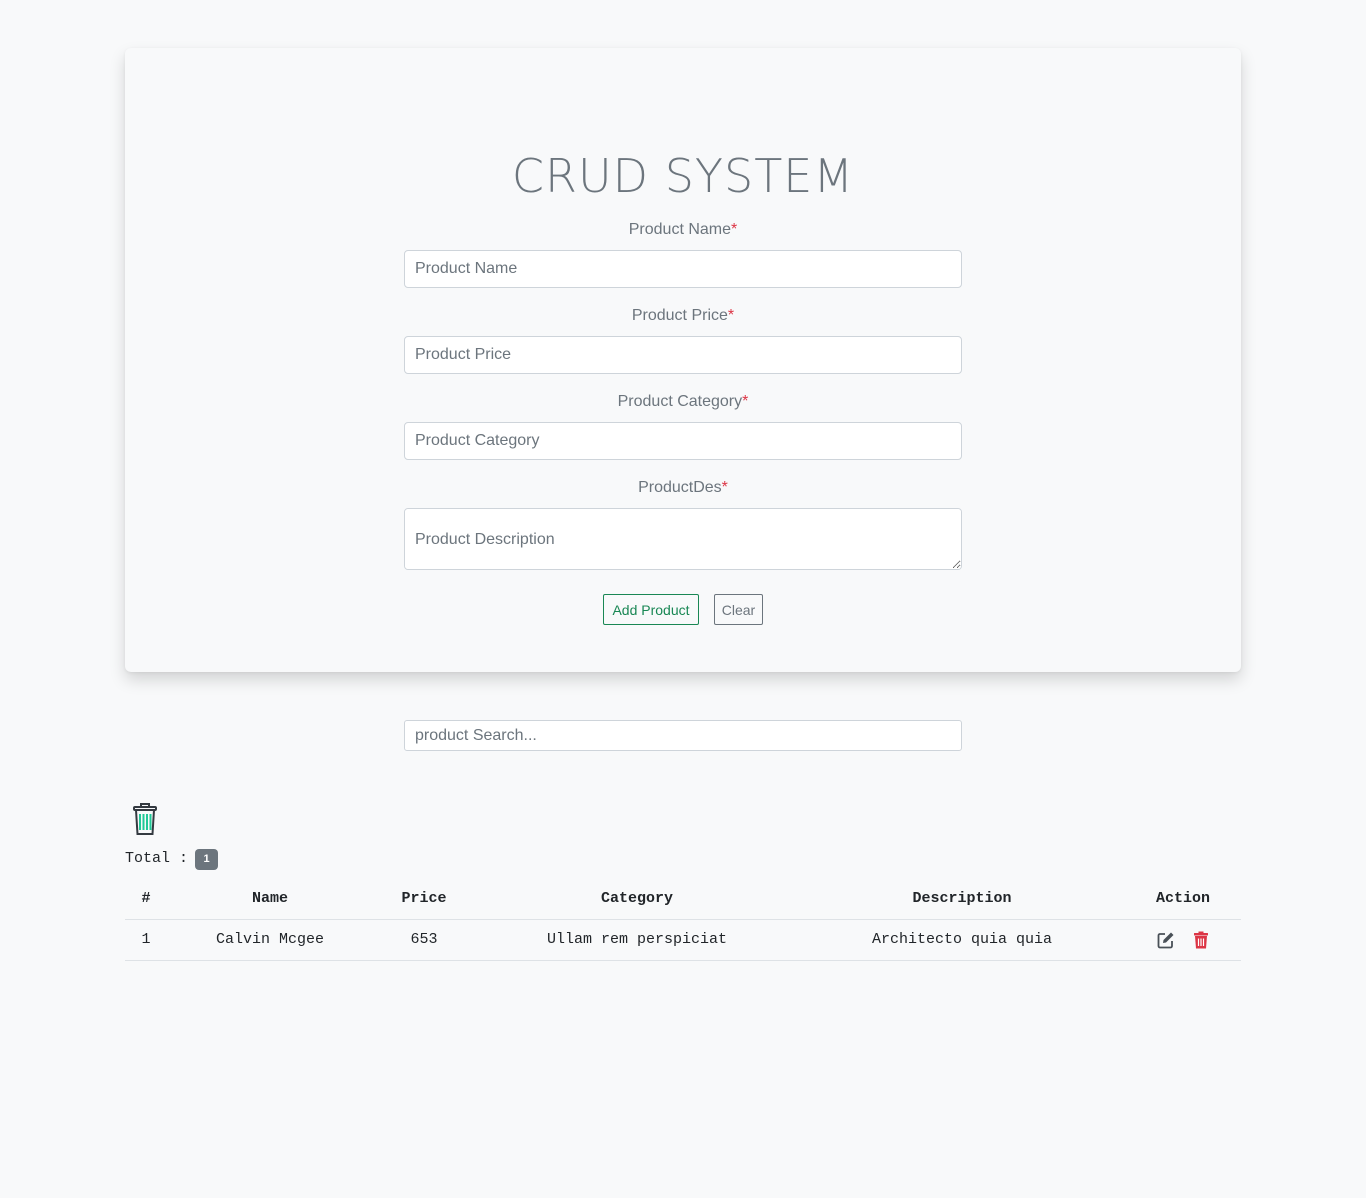  What do you see at coordinates (424, 940) in the screenshot?
I see `cell-price: 653` at bounding box center [424, 940].